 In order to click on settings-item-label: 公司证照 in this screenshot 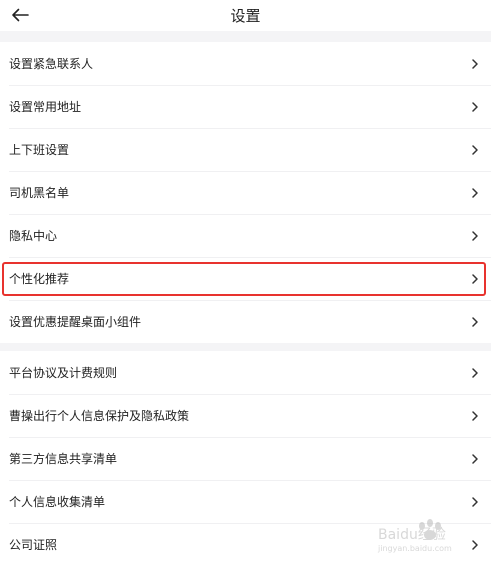, I will do `click(33, 545)`.